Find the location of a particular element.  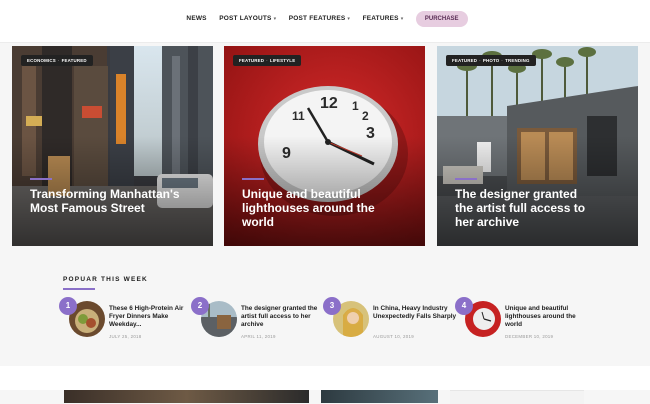

popular-date: JULY 25, 2018 is located at coordinates (125, 336).